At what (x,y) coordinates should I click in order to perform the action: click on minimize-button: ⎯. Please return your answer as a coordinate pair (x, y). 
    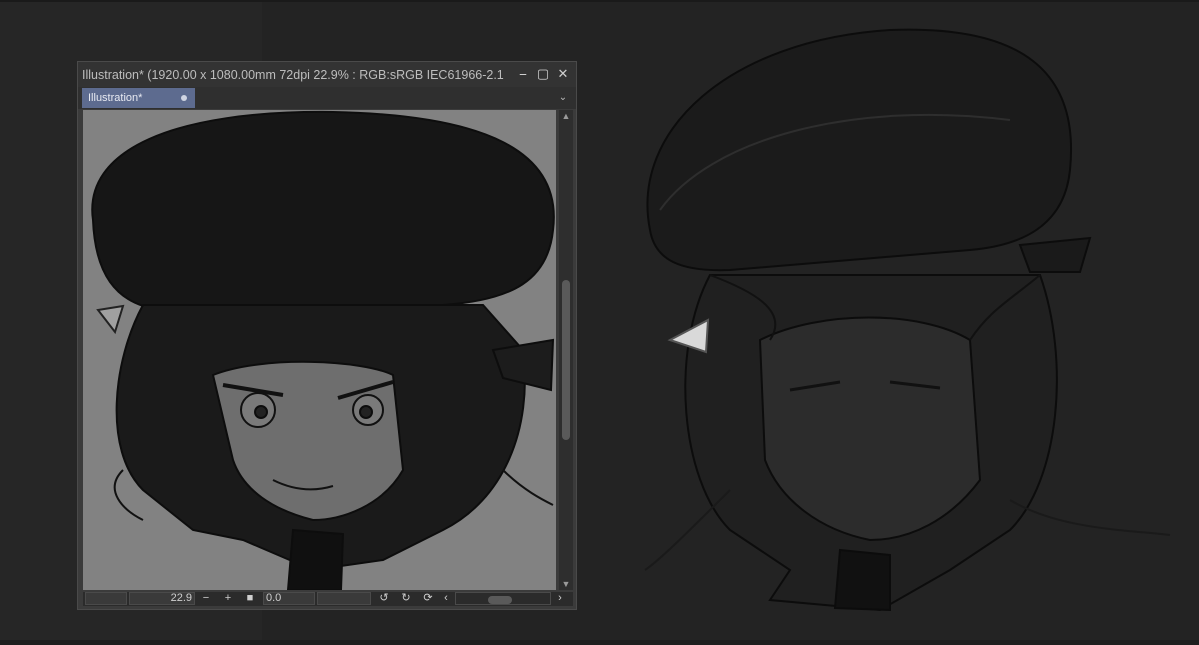
    Looking at the image, I should click on (523, 74).